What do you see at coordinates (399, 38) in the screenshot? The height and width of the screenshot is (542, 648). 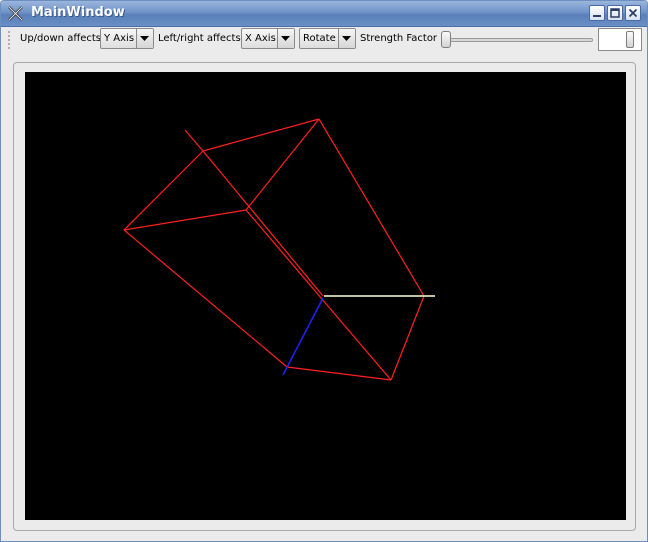 I see `strength-label: Strength Factor` at bounding box center [399, 38].